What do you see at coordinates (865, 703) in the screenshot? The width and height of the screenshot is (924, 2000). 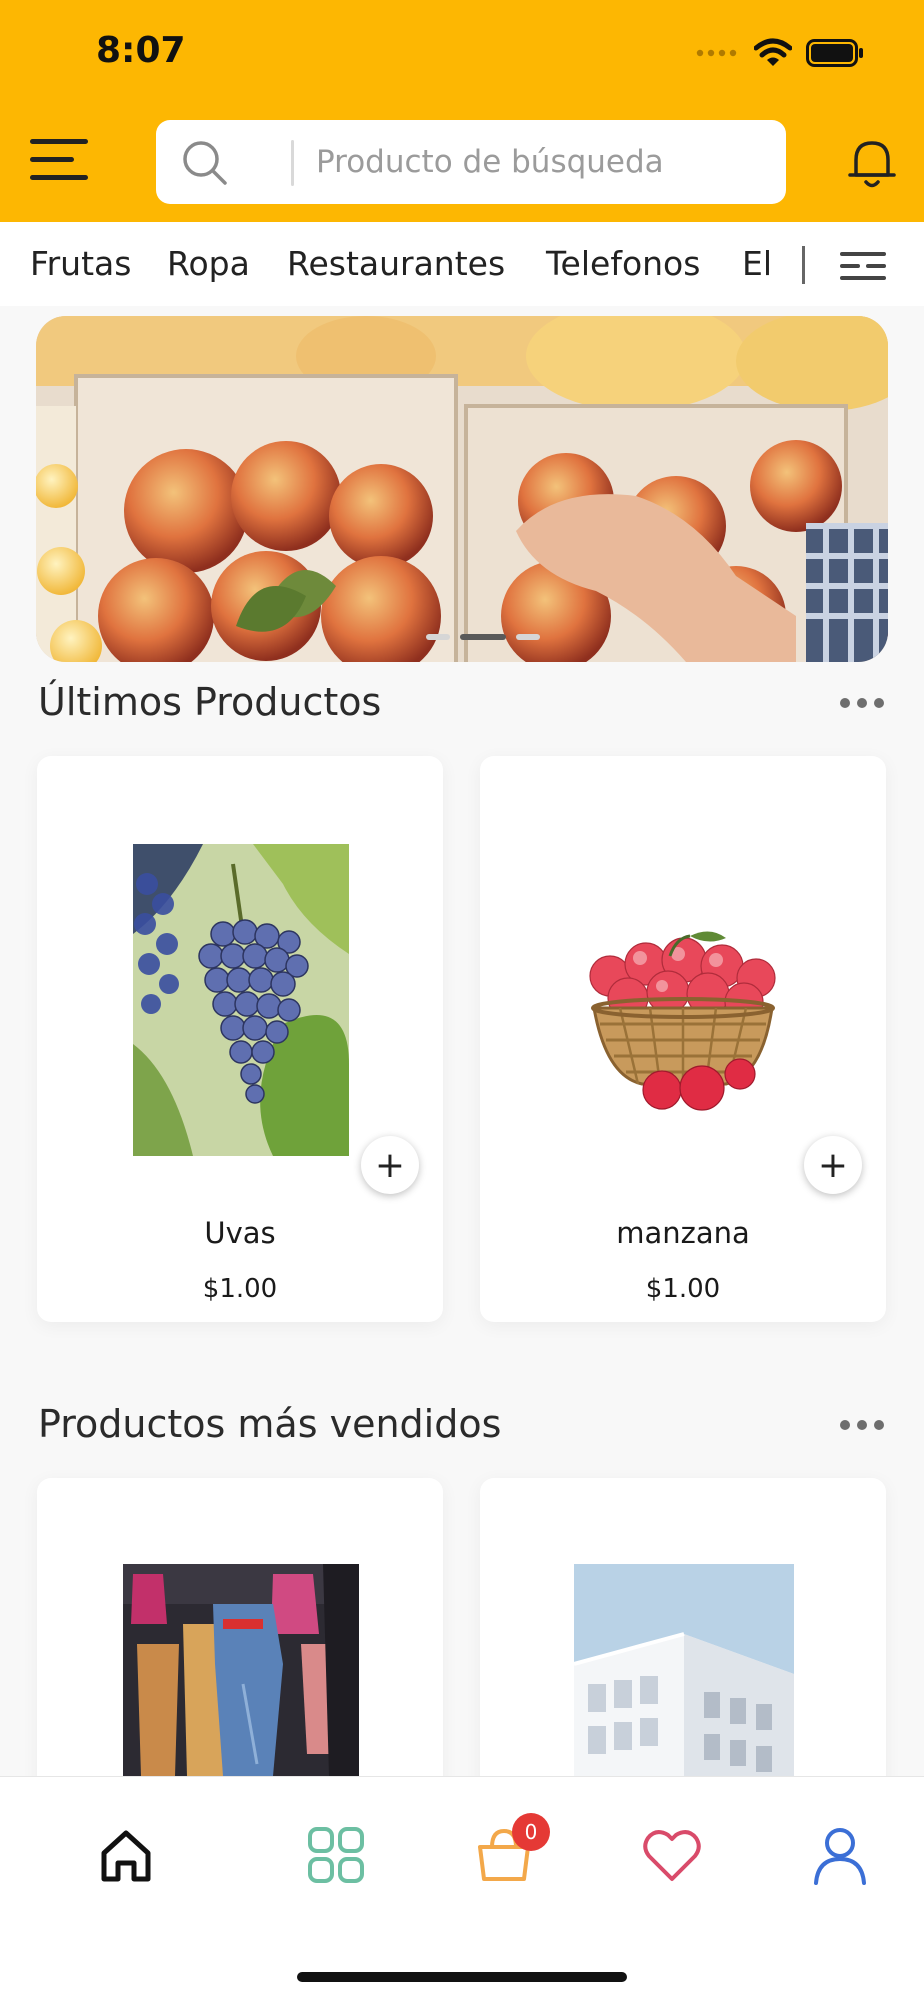 I see `latest-more-icon` at bounding box center [865, 703].